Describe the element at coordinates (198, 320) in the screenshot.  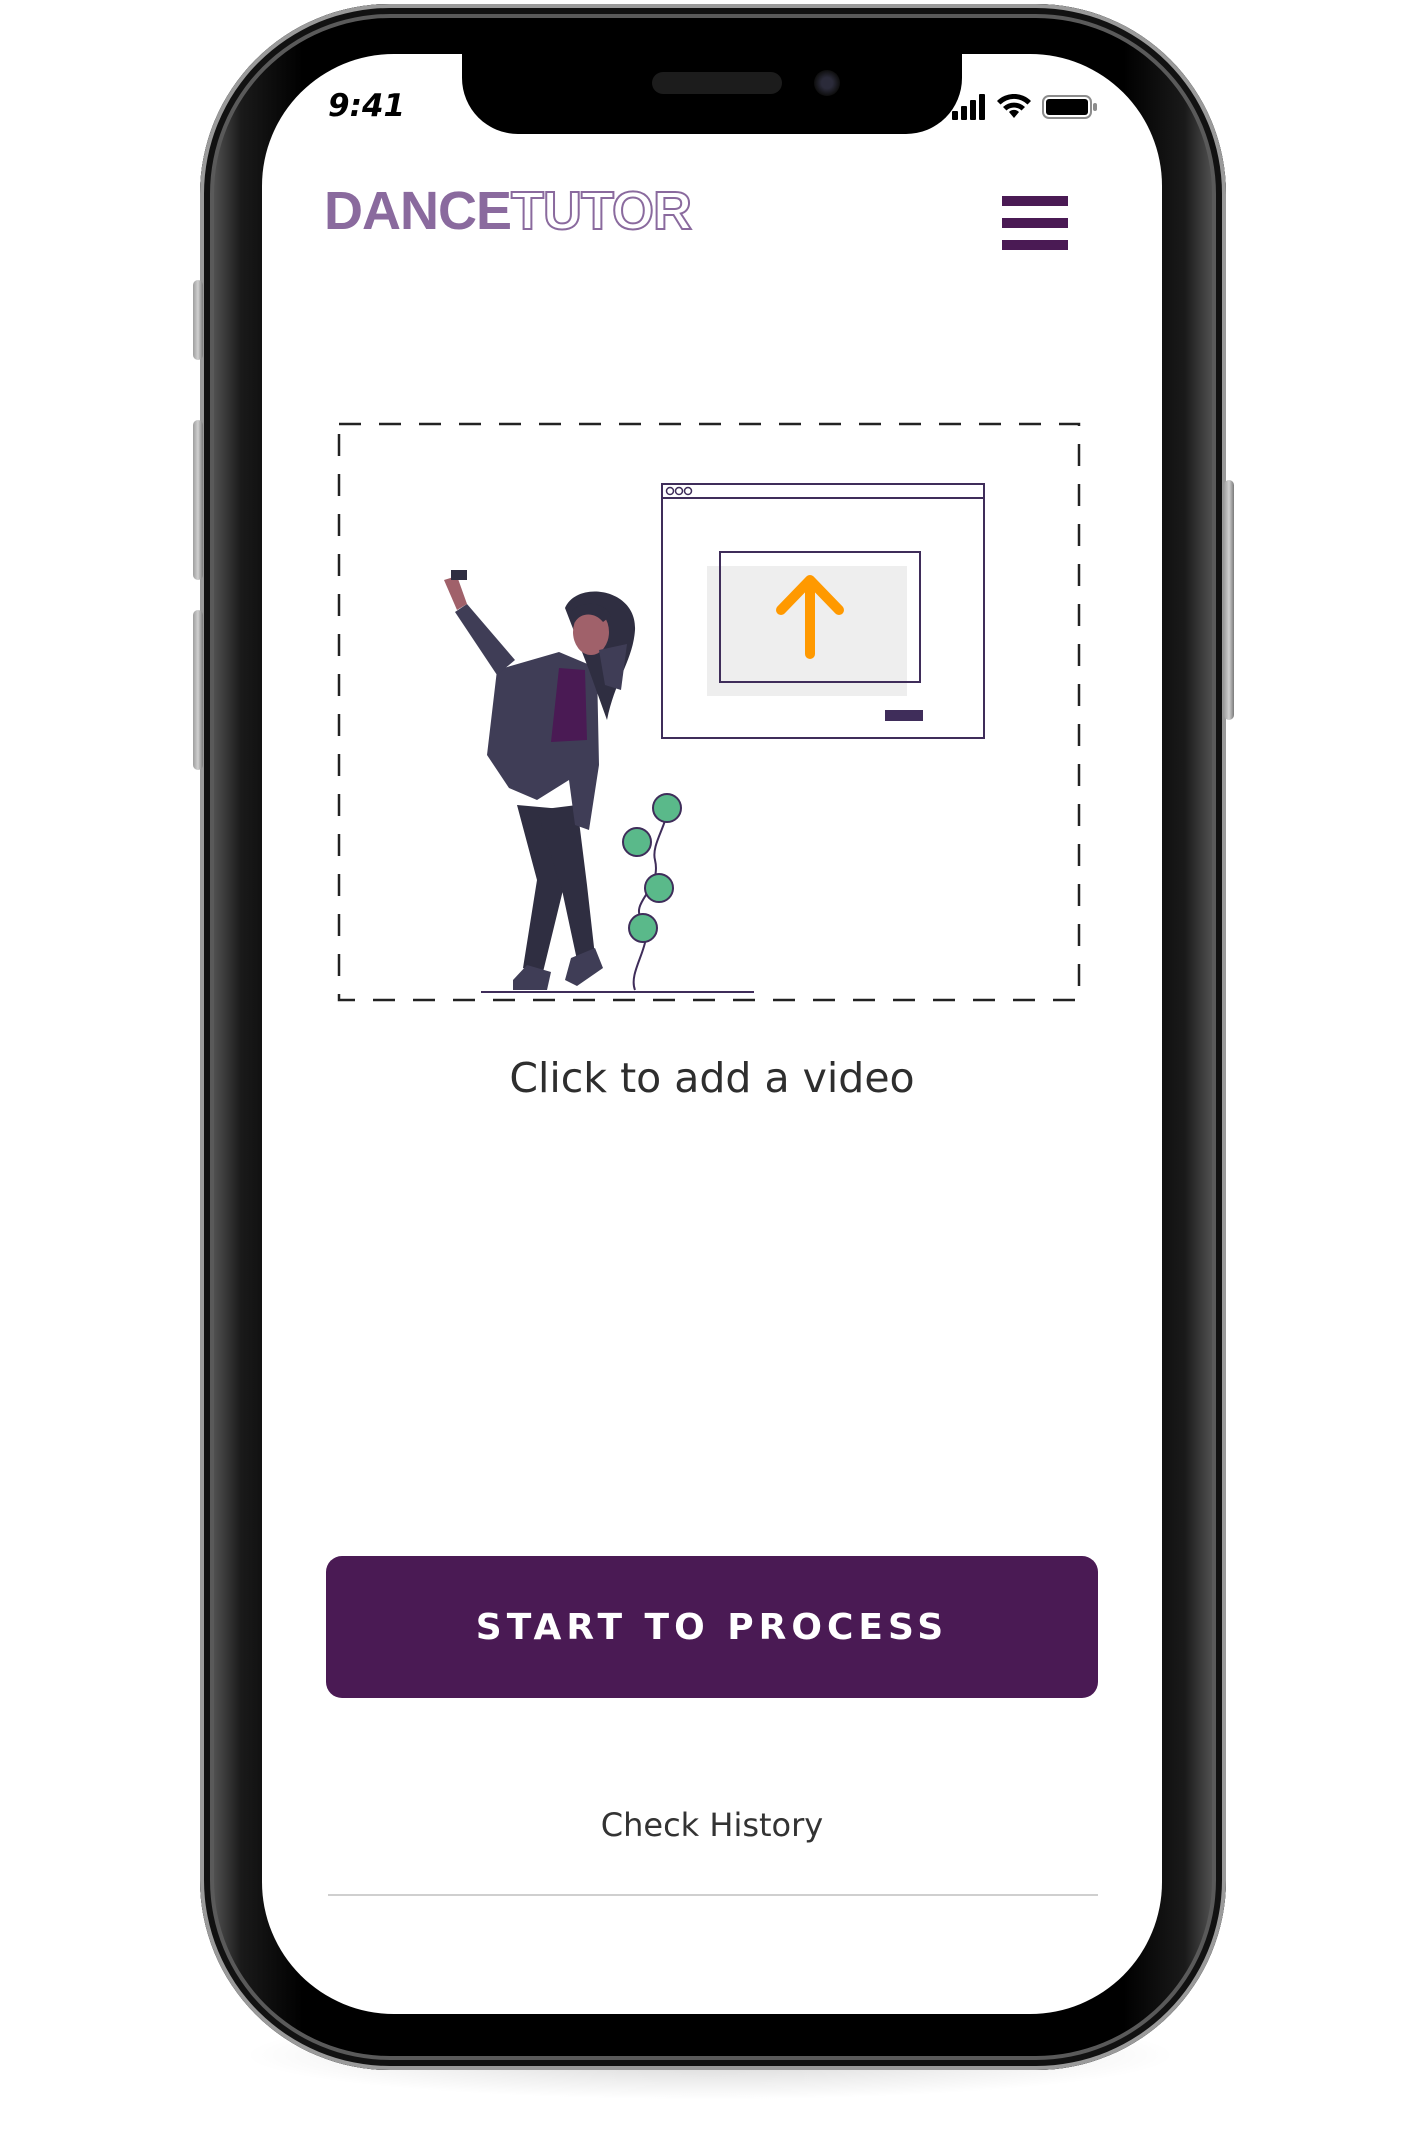
I see `mute-switch` at that location.